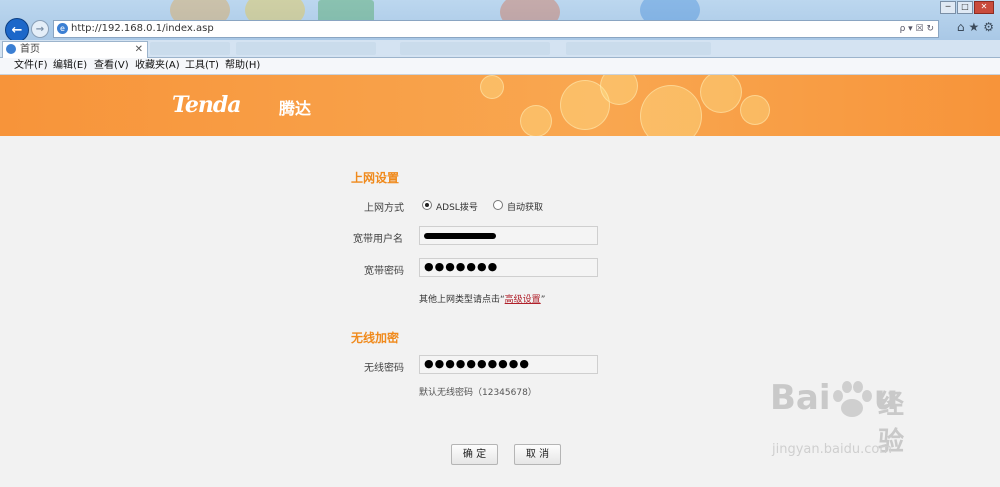 The width and height of the screenshot is (1000, 487). What do you see at coordinates (384, 271) in the screenshot?
I see `broadband-password-label: 宽带密码` at bounding box center [384, 271].